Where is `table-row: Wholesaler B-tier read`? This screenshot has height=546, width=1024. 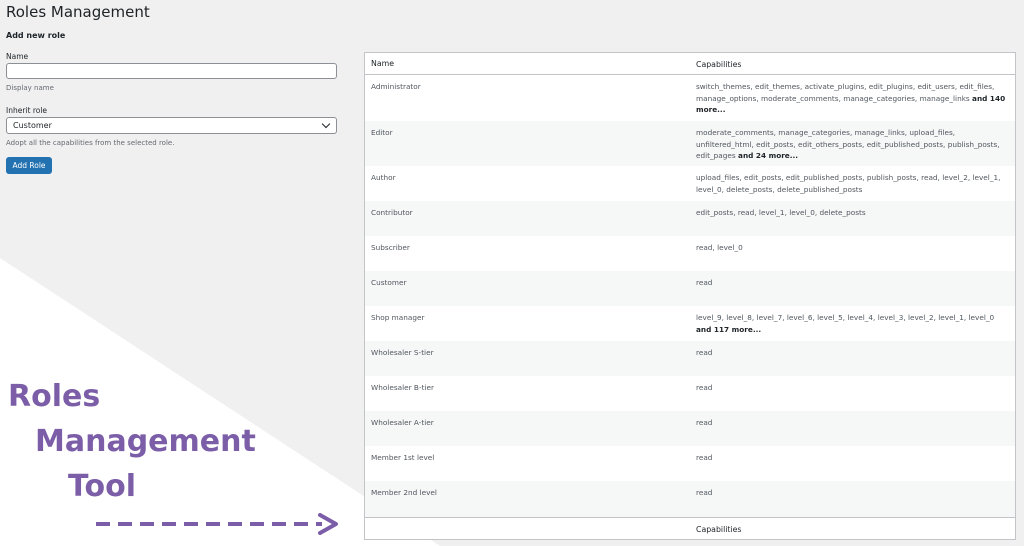
table-row: Wholesaler B-tier read is located at coordinates (690, 393).